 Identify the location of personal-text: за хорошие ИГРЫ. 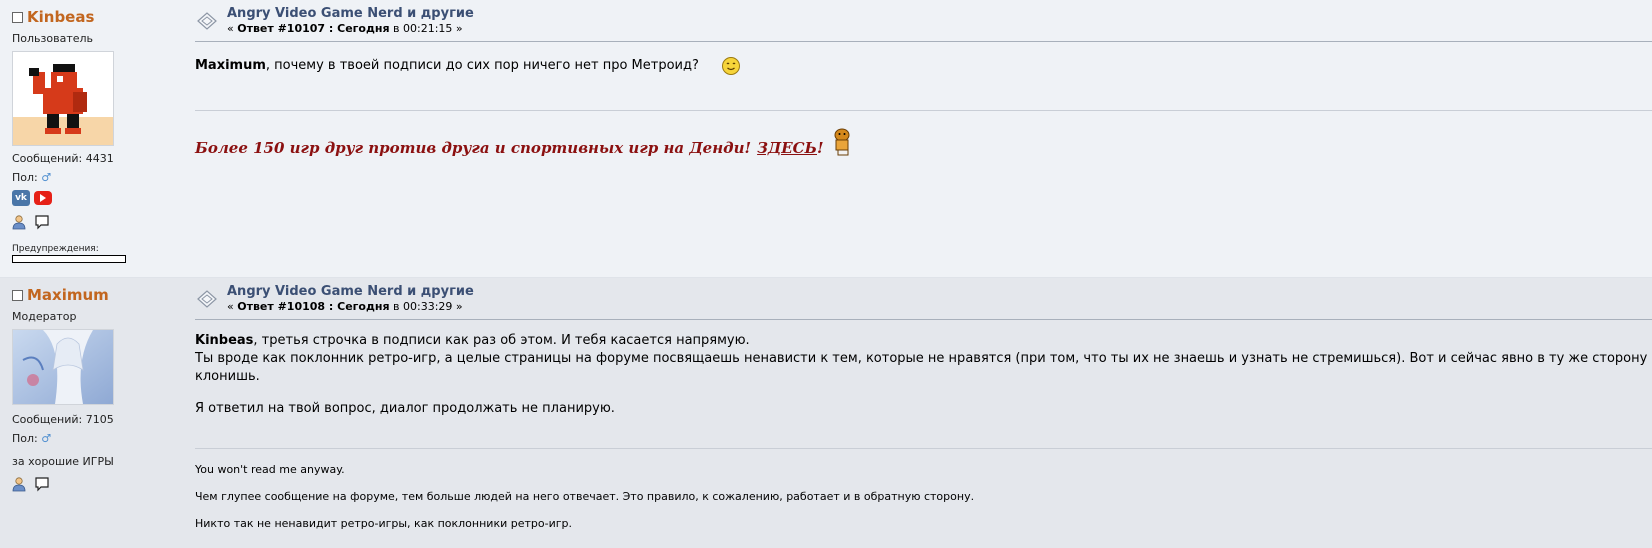
(63, 461).